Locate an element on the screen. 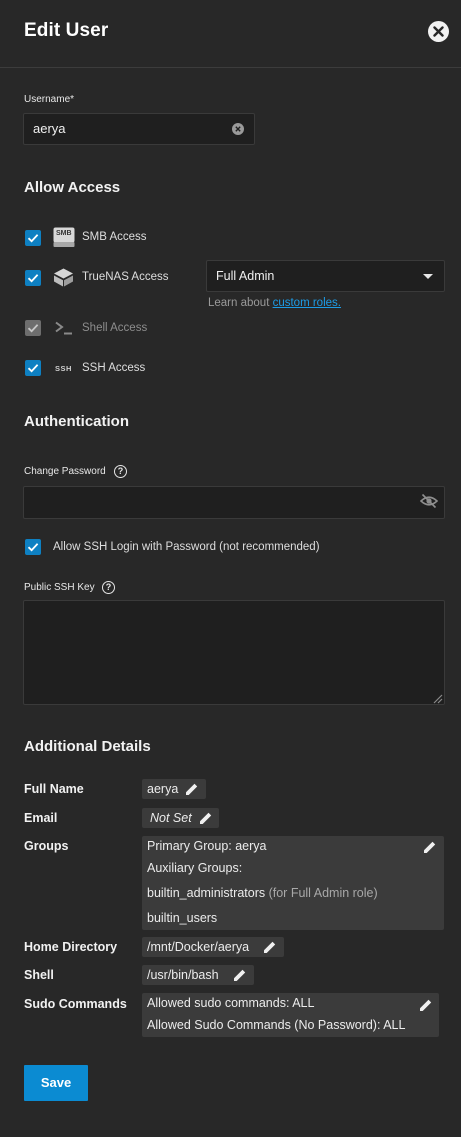  full-name-value: aerya is located at coordinates (174, 789).